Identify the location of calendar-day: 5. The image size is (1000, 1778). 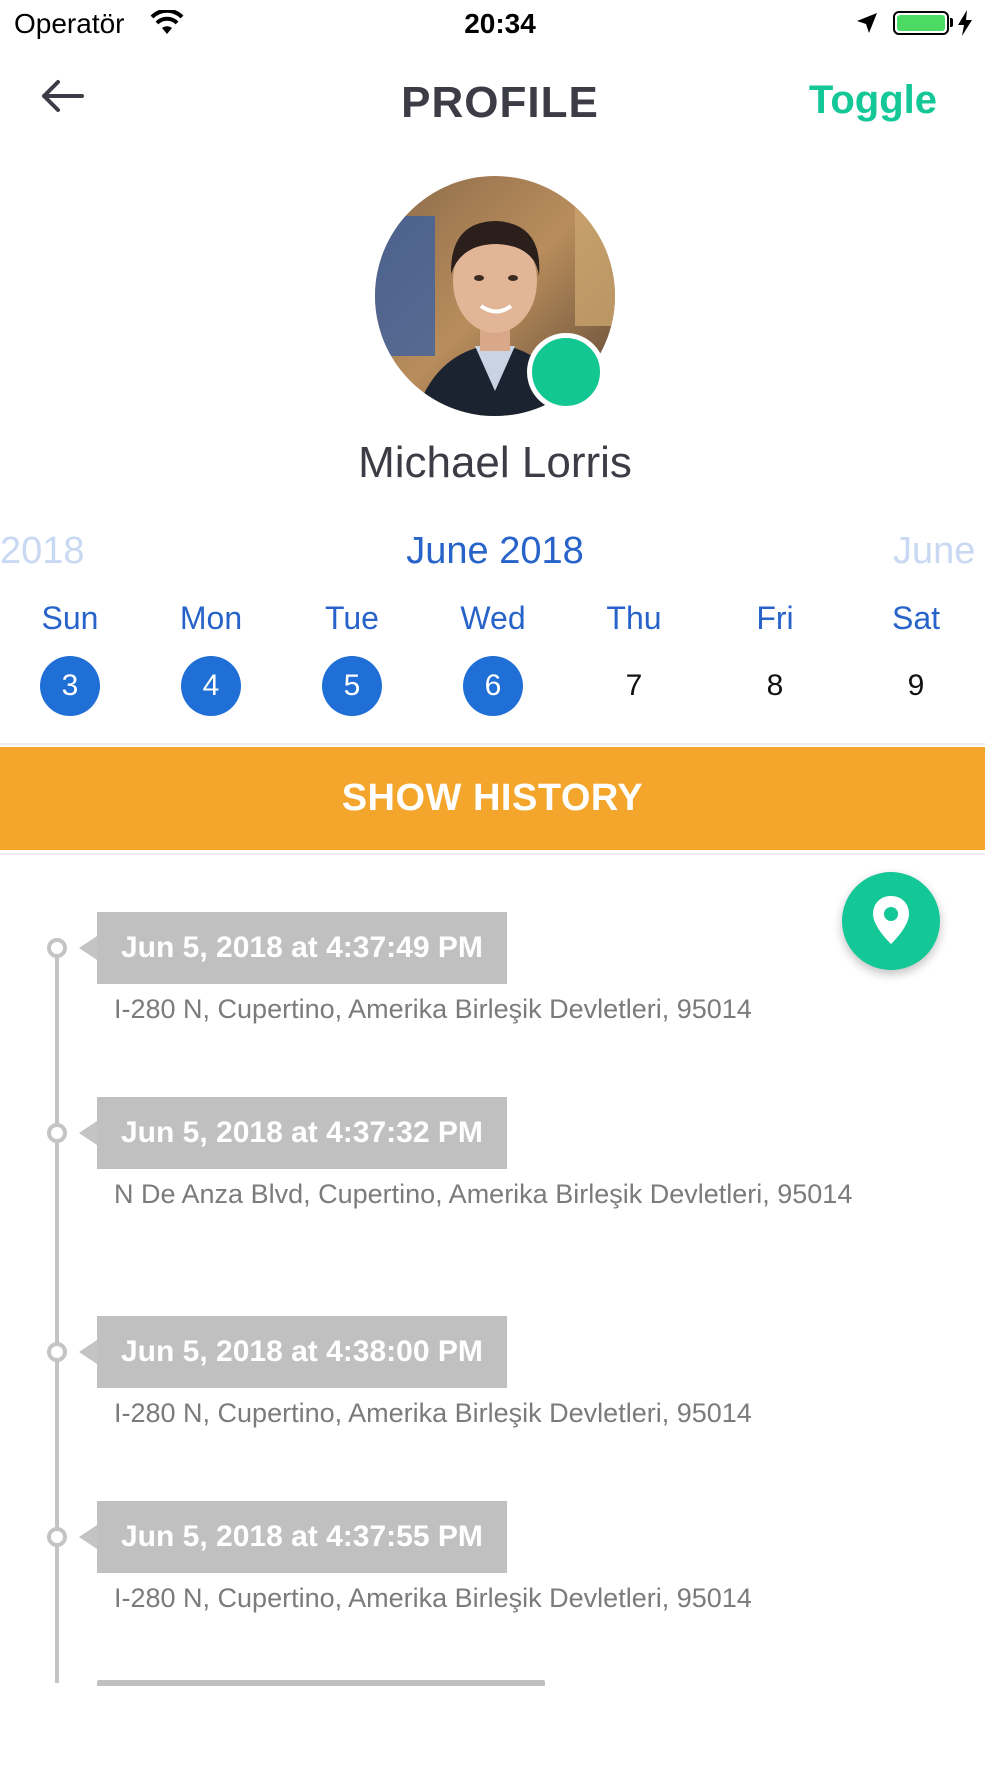
(352, 686).